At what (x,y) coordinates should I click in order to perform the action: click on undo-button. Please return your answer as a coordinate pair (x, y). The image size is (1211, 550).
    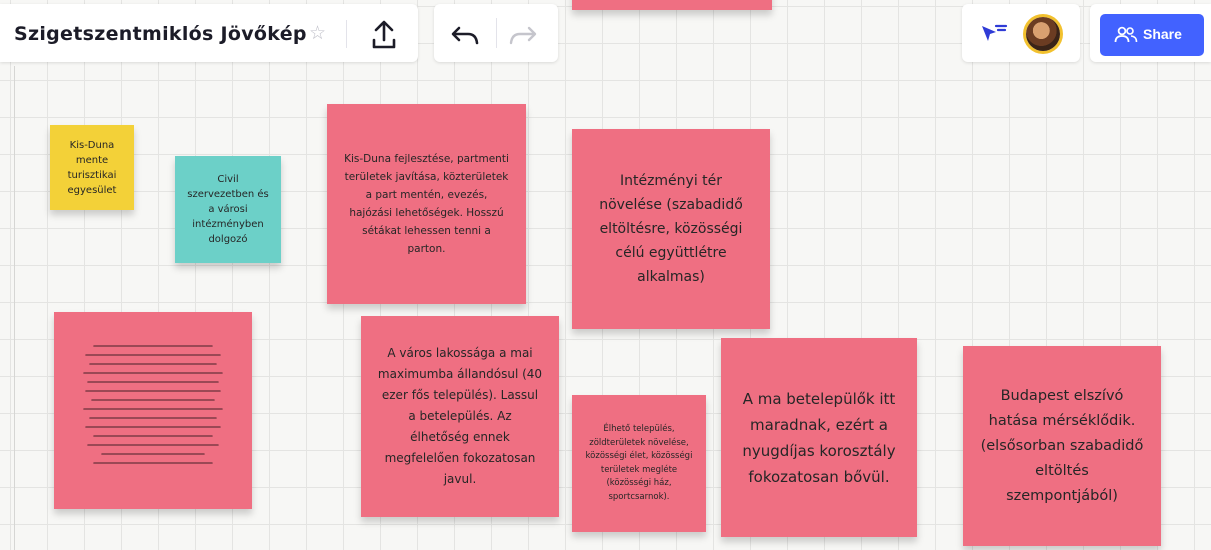
    Looking at the image, I should click on (465, 34).